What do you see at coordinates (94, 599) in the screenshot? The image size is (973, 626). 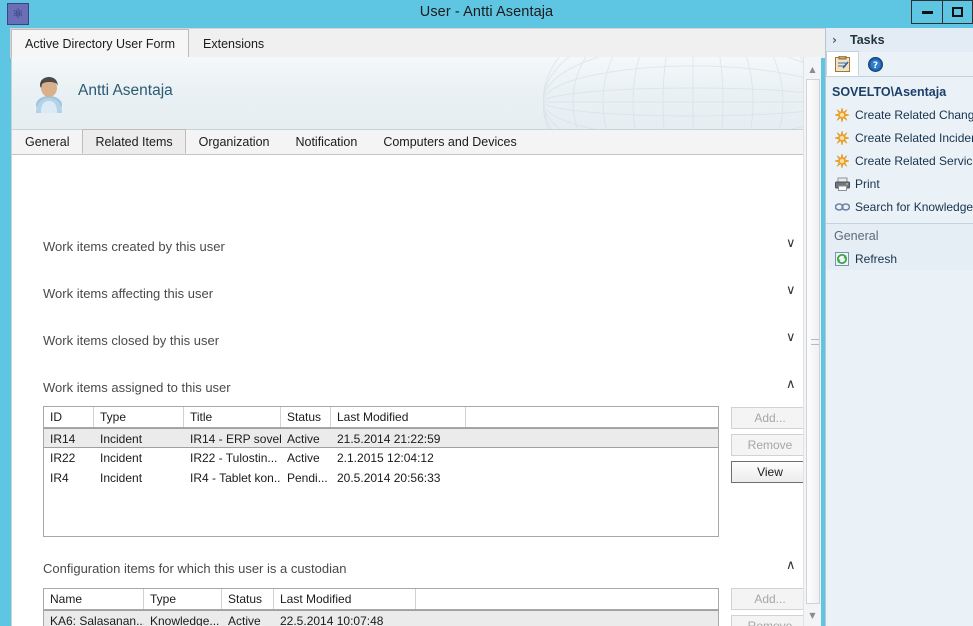 I see `grid-column-header-name: Name` at bounding box center [94, 599].